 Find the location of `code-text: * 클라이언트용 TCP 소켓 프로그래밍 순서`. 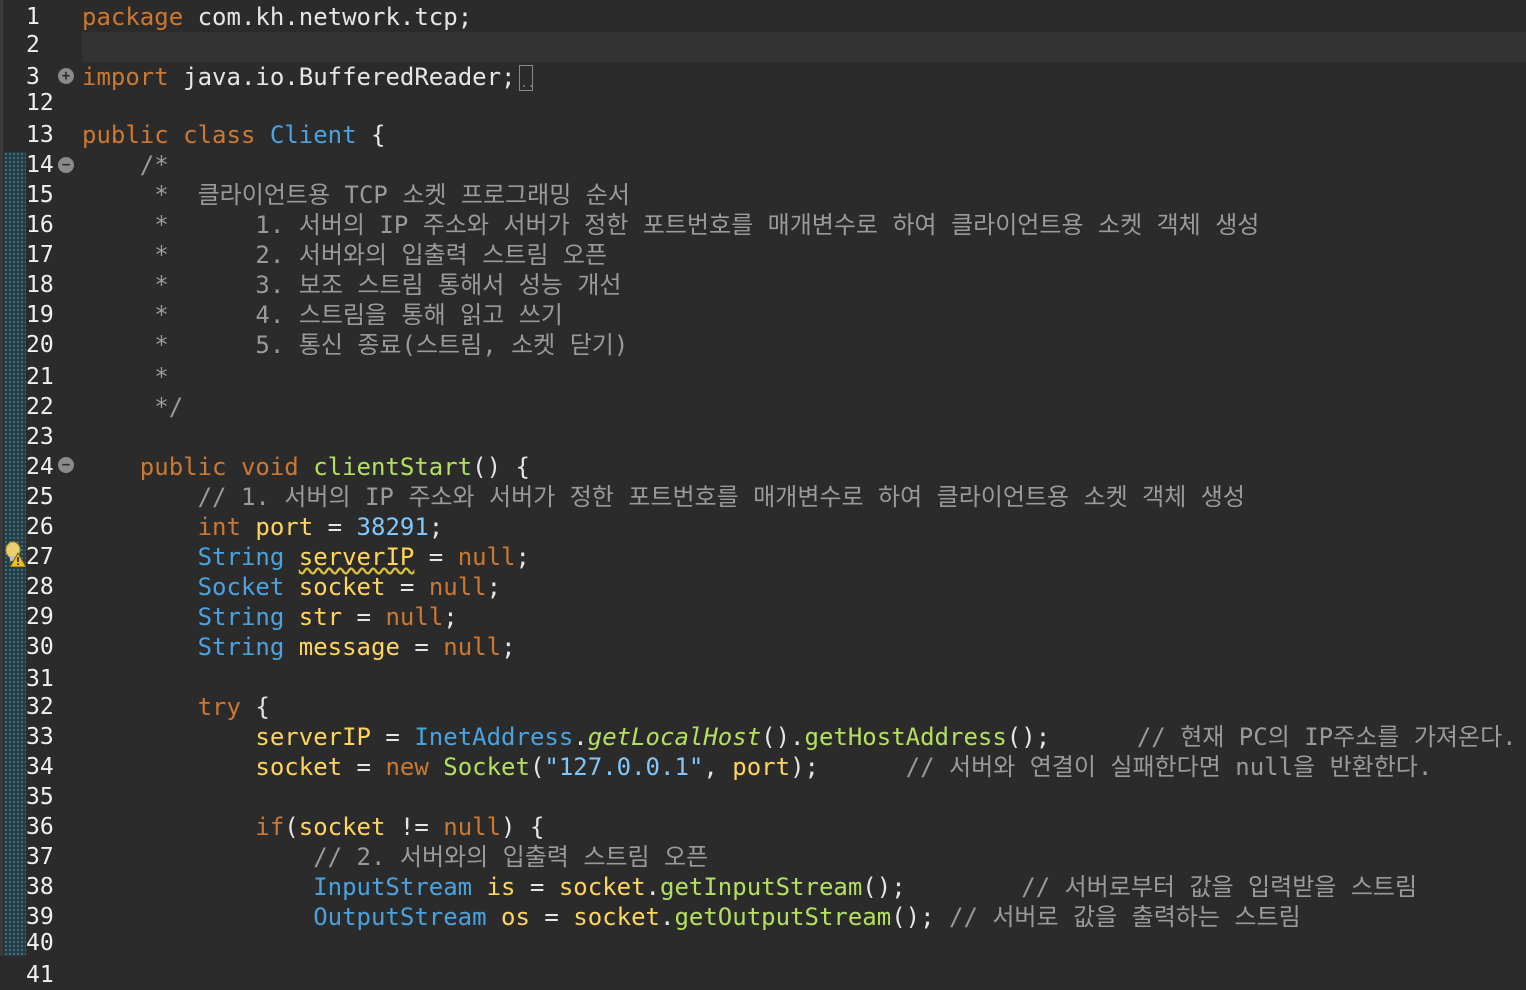

code-text: * 클라이언트용 TCP 소켓 프로그래밍 순서 is located at coordinates (356, 195).